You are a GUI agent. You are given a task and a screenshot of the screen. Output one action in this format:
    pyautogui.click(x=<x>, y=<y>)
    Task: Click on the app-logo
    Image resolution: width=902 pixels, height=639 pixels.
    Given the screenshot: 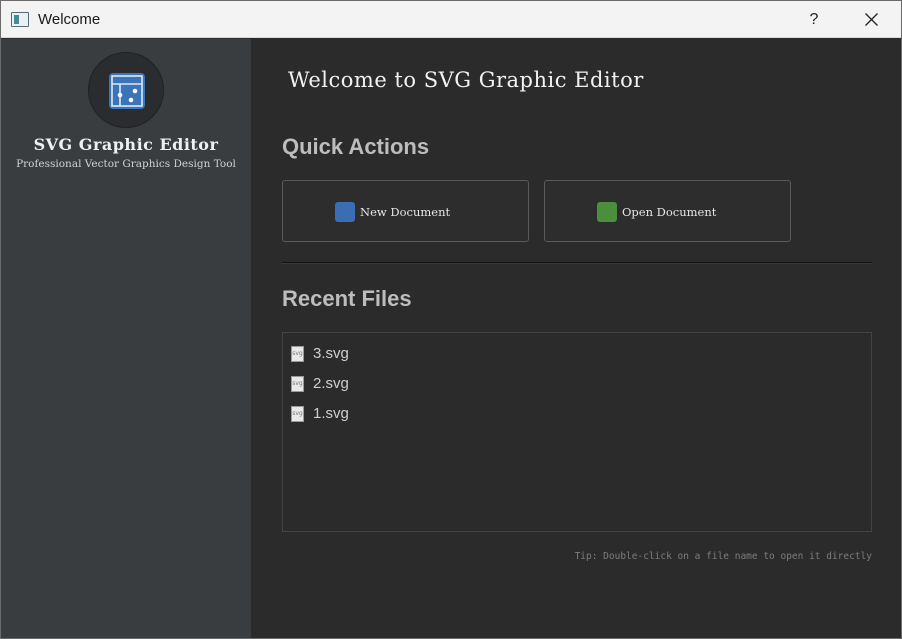 What is the action you would take?
    pyautogui.click(x=126, y=90)
    